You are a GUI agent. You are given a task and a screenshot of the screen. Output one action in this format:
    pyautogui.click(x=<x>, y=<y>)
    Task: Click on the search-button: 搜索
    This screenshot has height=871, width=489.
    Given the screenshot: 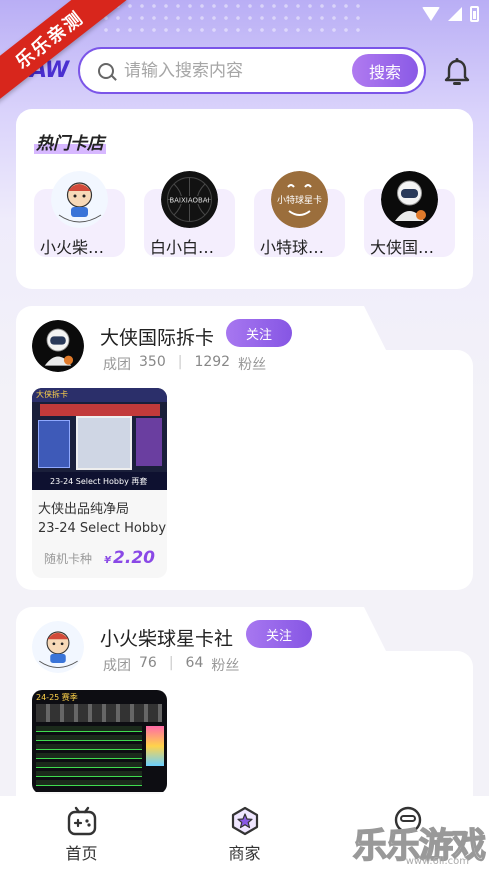 What is the action you would take?
    pyautogui.click(x=385, y=70)
    